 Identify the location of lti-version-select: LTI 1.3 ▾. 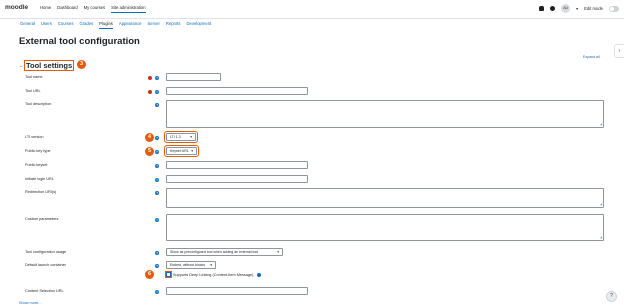
(181, 137).